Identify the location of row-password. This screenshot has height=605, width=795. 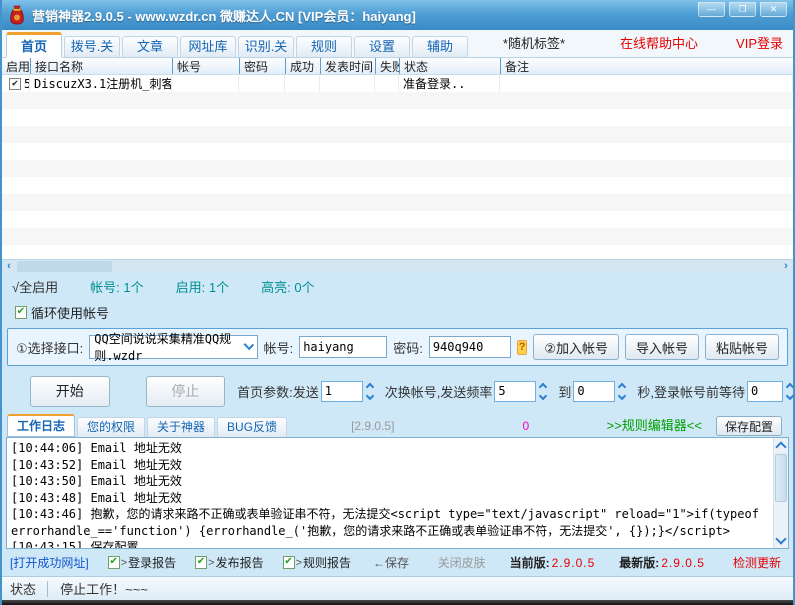
(262, 83).